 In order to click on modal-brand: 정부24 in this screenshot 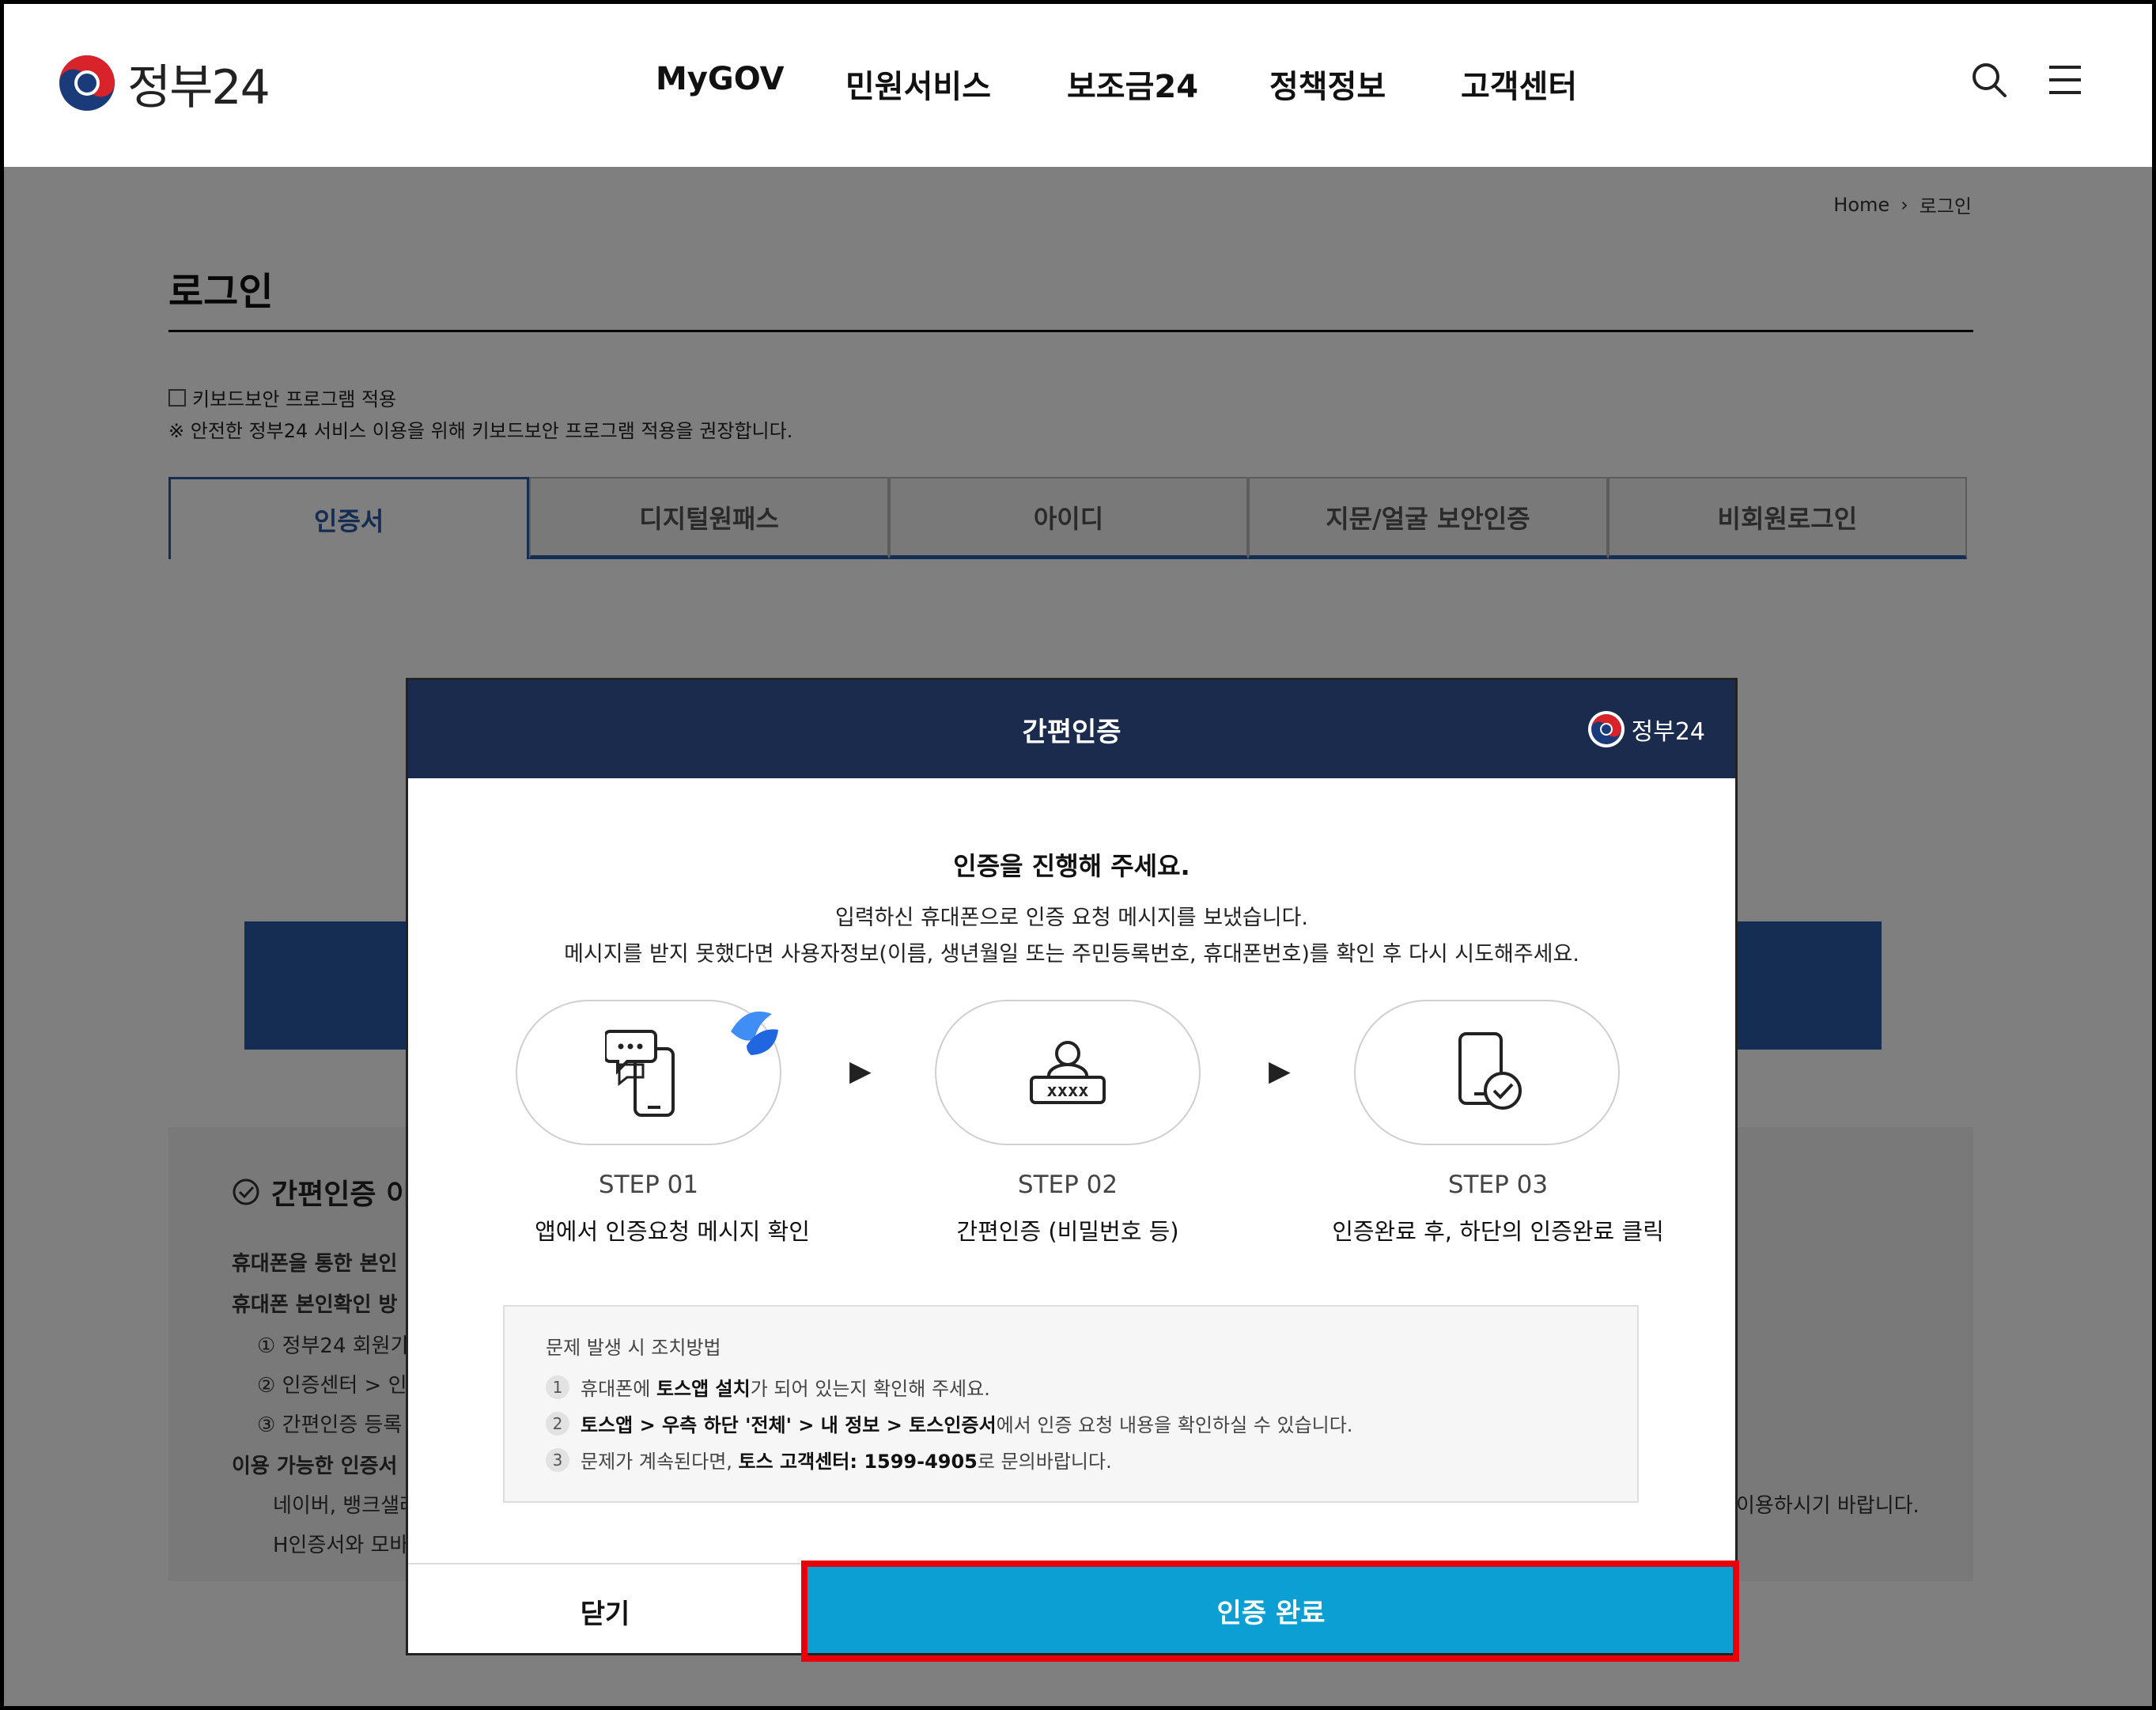, I will do `click(1646, 729)`.